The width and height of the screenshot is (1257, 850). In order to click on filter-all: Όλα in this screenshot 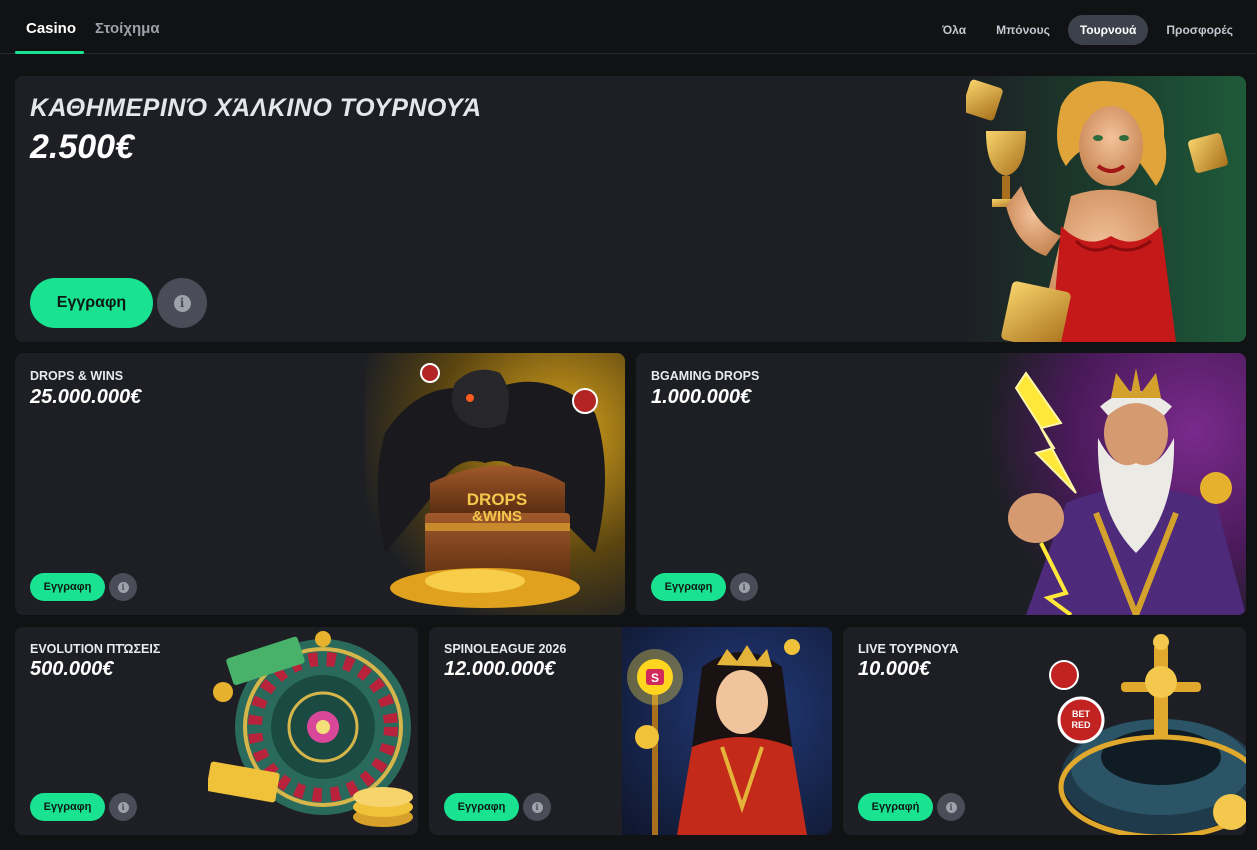, I will do `click(954, 30)`.